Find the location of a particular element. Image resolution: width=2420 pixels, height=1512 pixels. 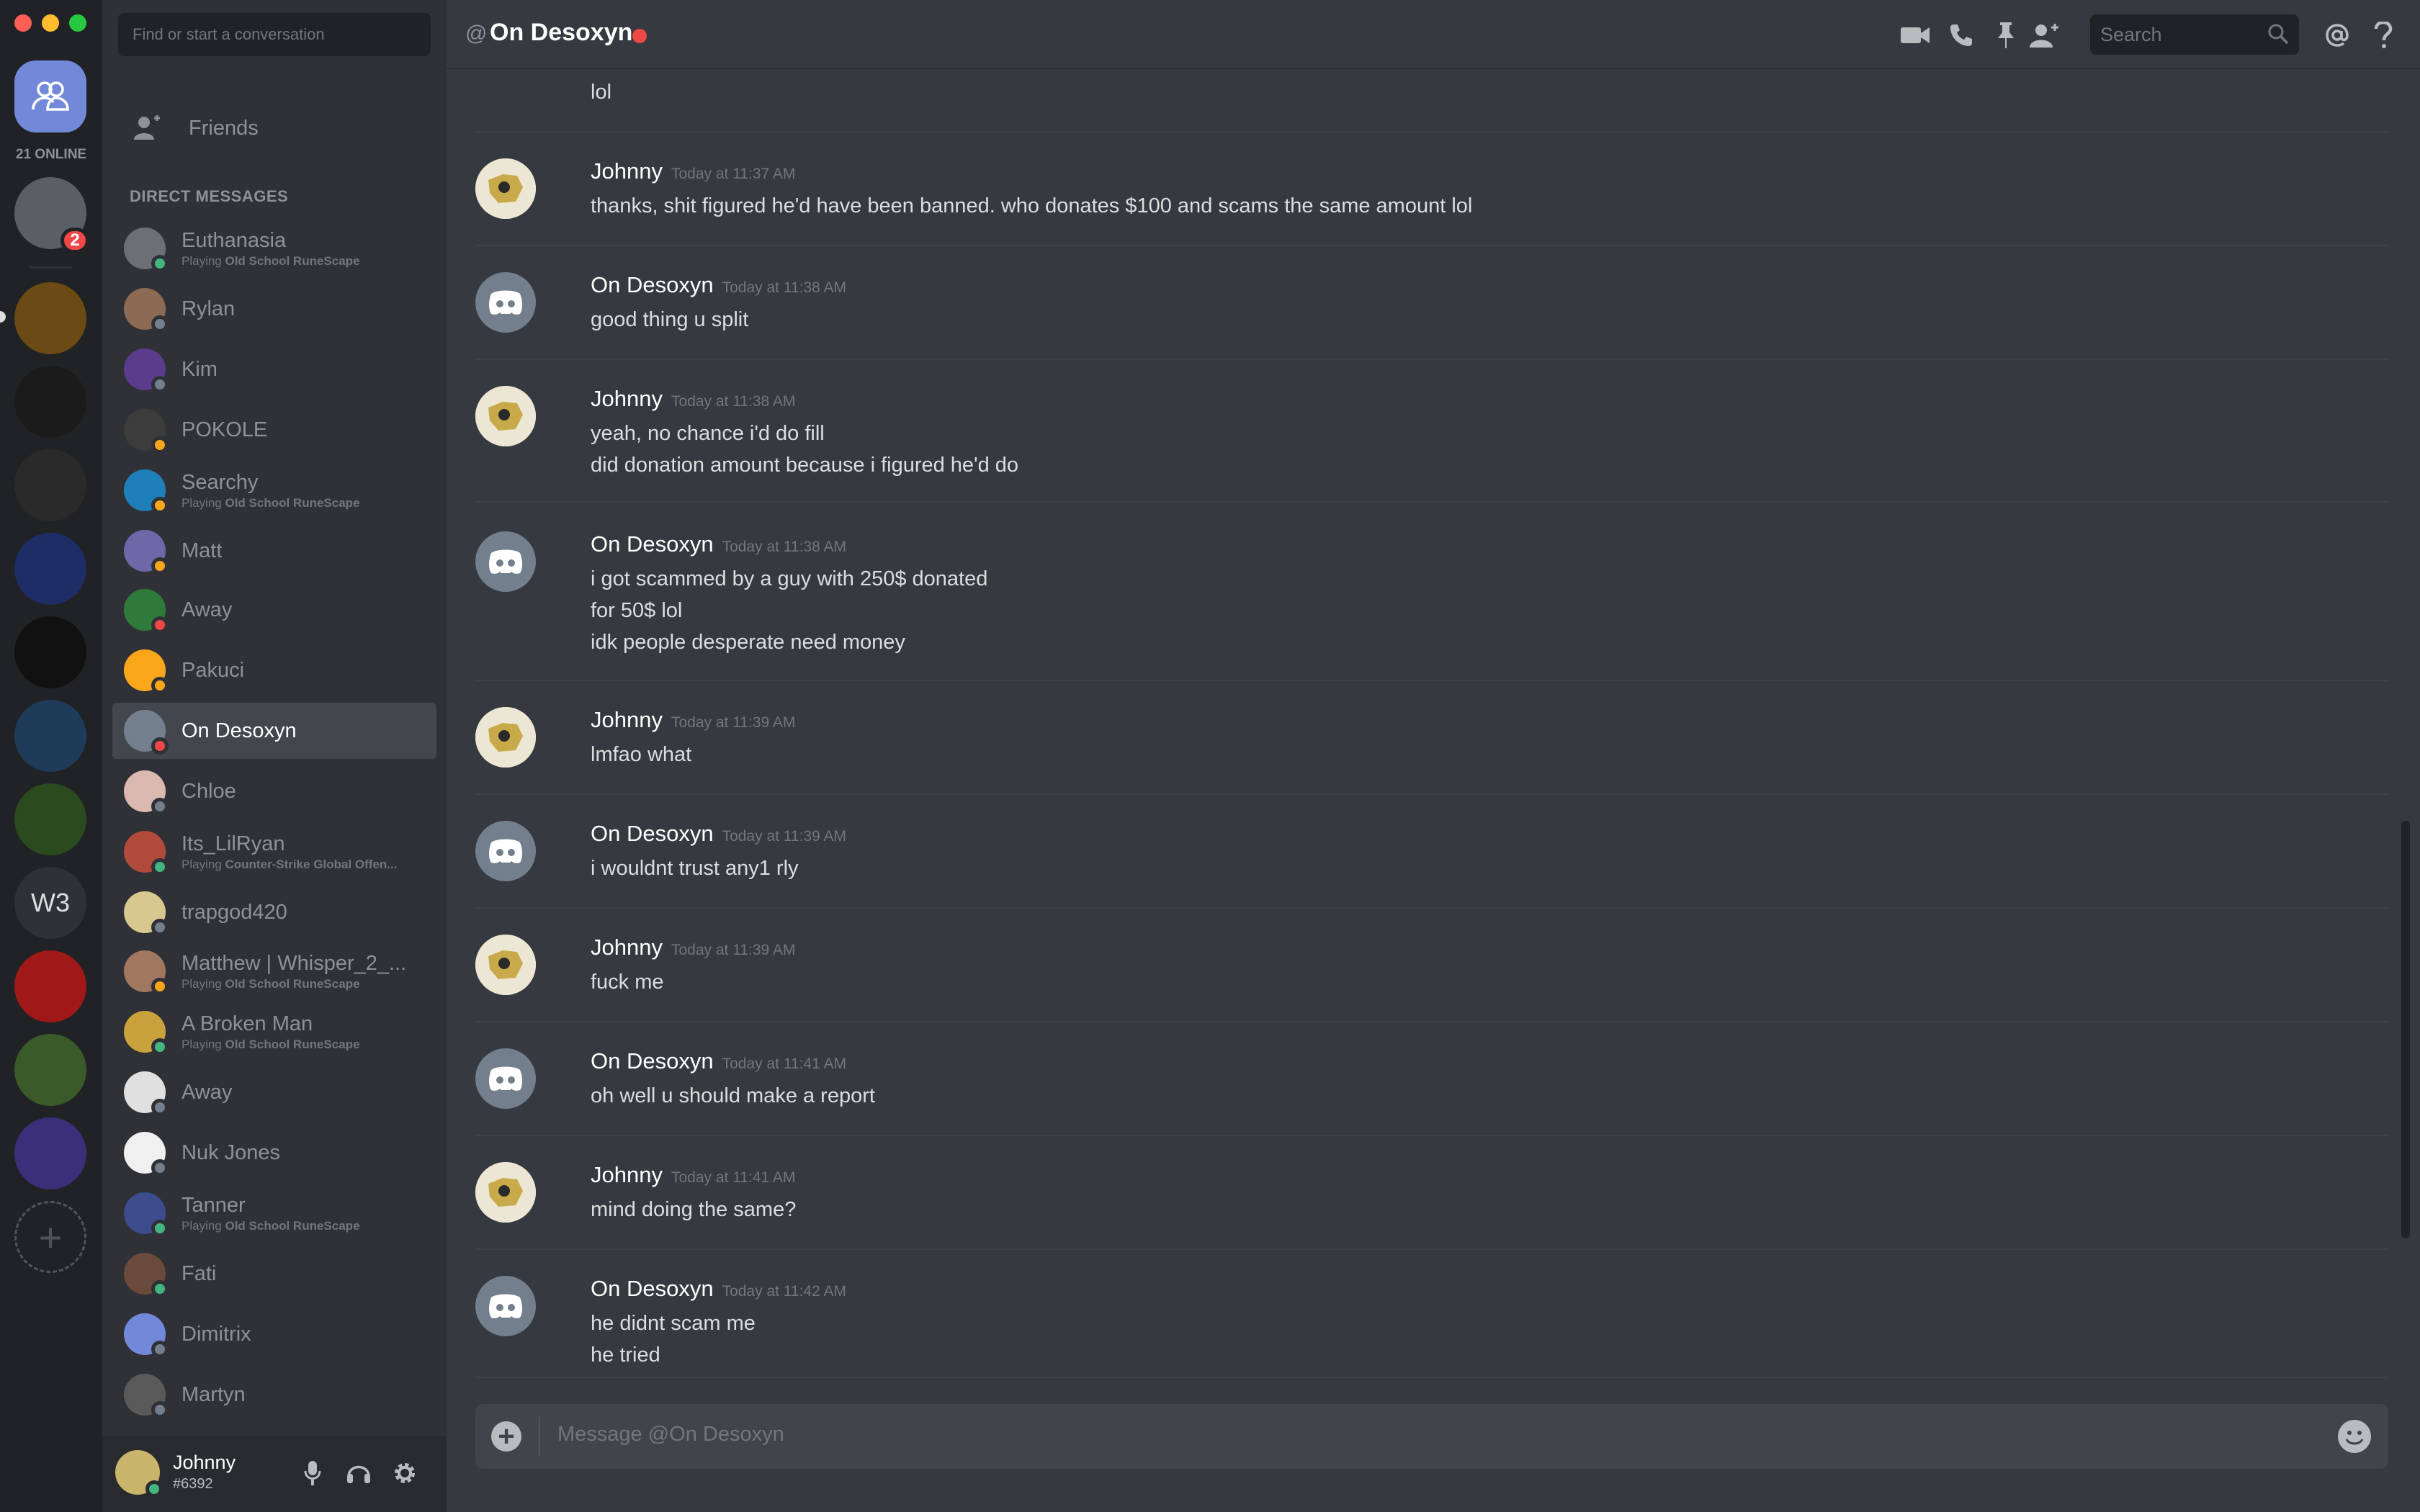

window-zoom-button is located at coordinates (77, 23).